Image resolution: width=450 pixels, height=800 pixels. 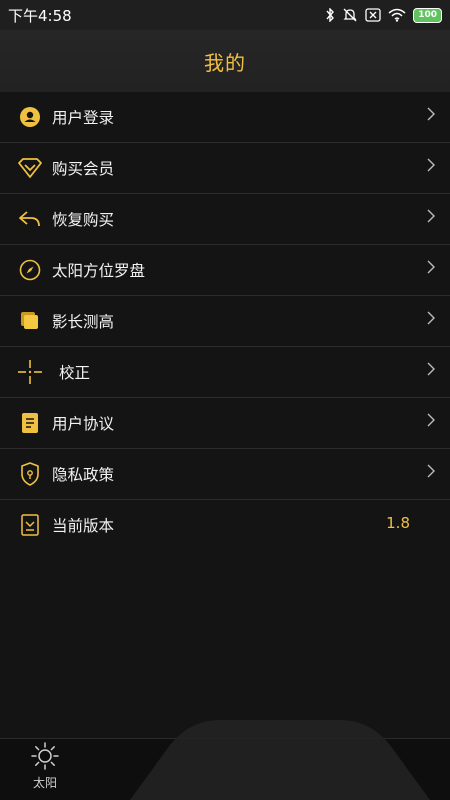 I want to click on menu-item-label: 太阳方位罗盘, so click(x=99, y=271).